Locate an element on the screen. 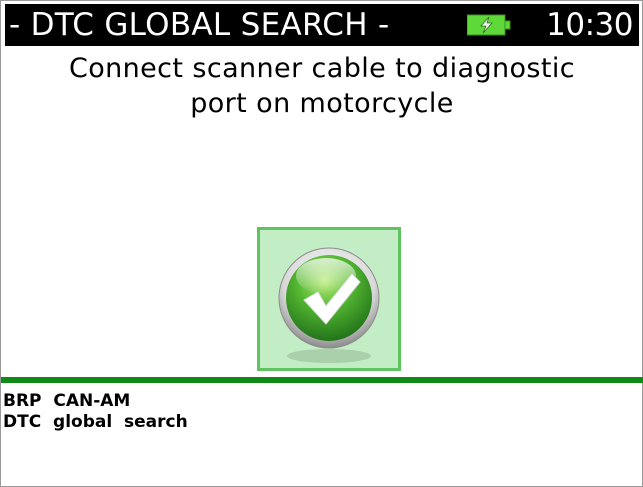  battery-charging-icon is located at coordinates (488, 25).